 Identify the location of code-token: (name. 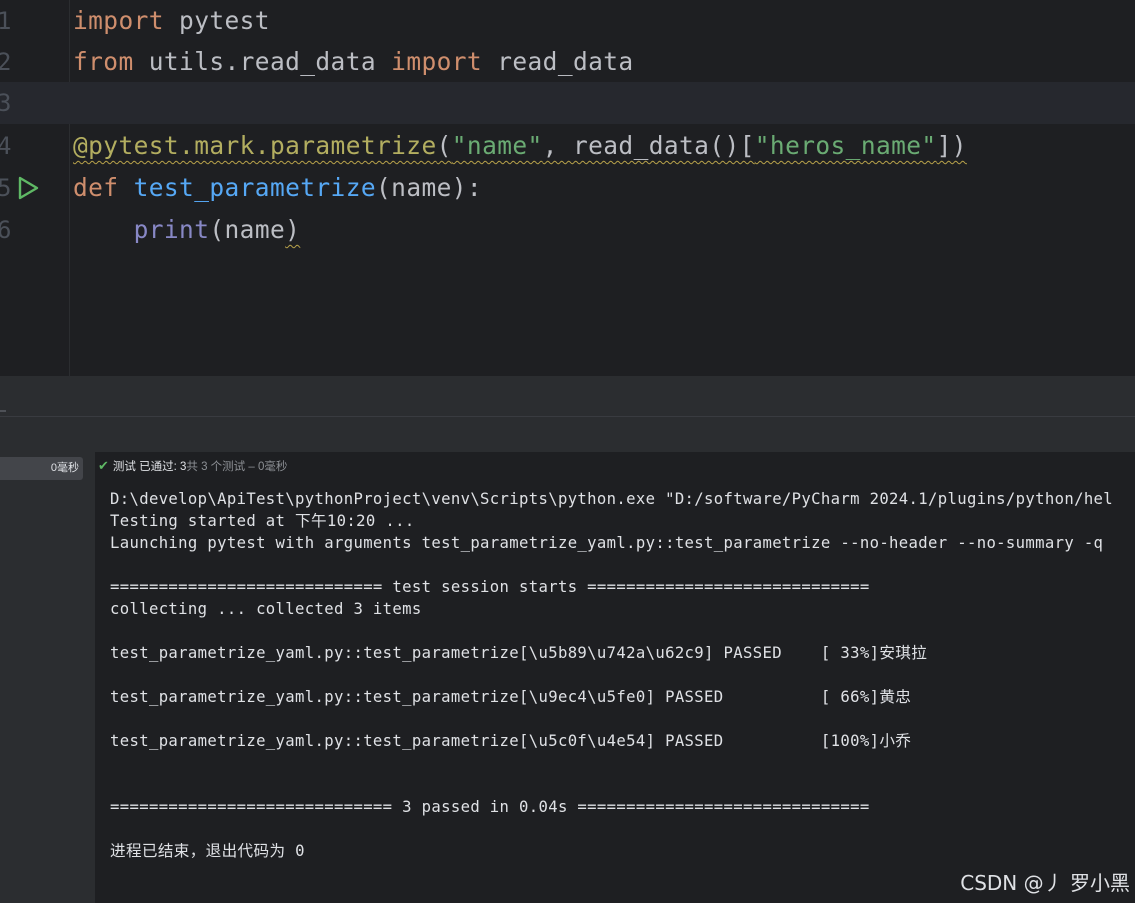
(247, 229).